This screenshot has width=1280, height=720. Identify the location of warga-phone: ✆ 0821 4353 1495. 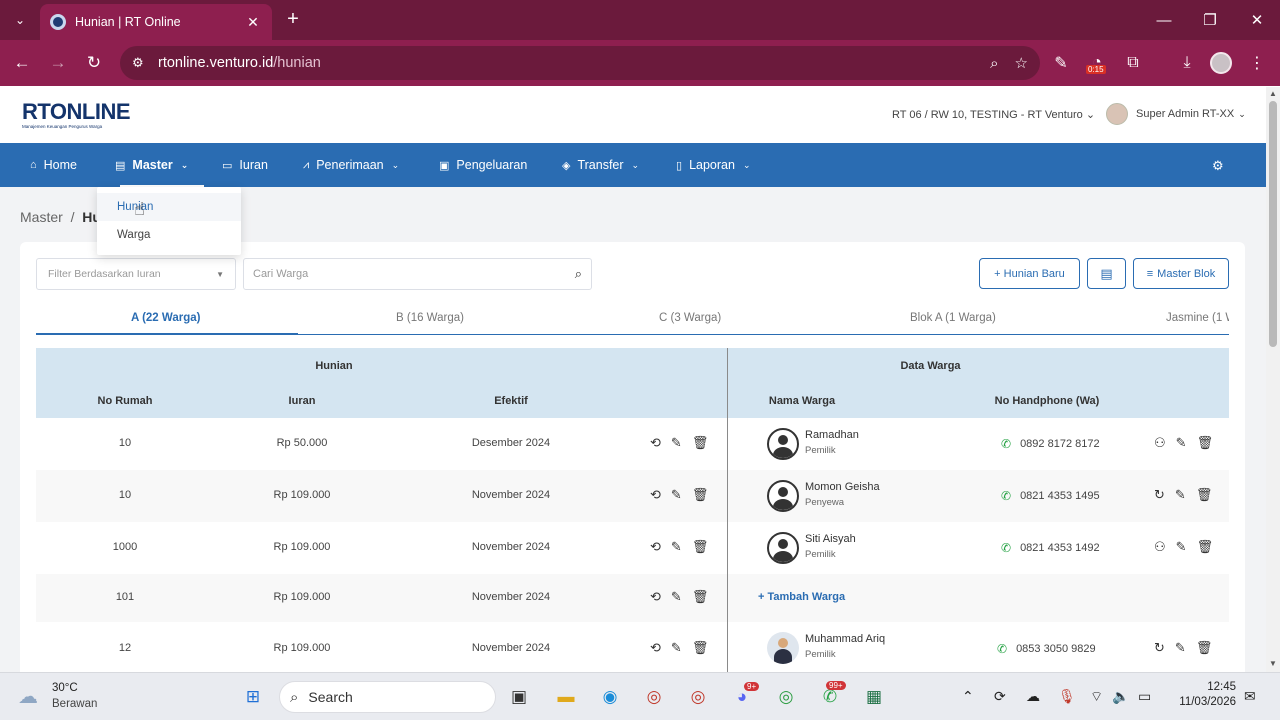
(1050, 496).